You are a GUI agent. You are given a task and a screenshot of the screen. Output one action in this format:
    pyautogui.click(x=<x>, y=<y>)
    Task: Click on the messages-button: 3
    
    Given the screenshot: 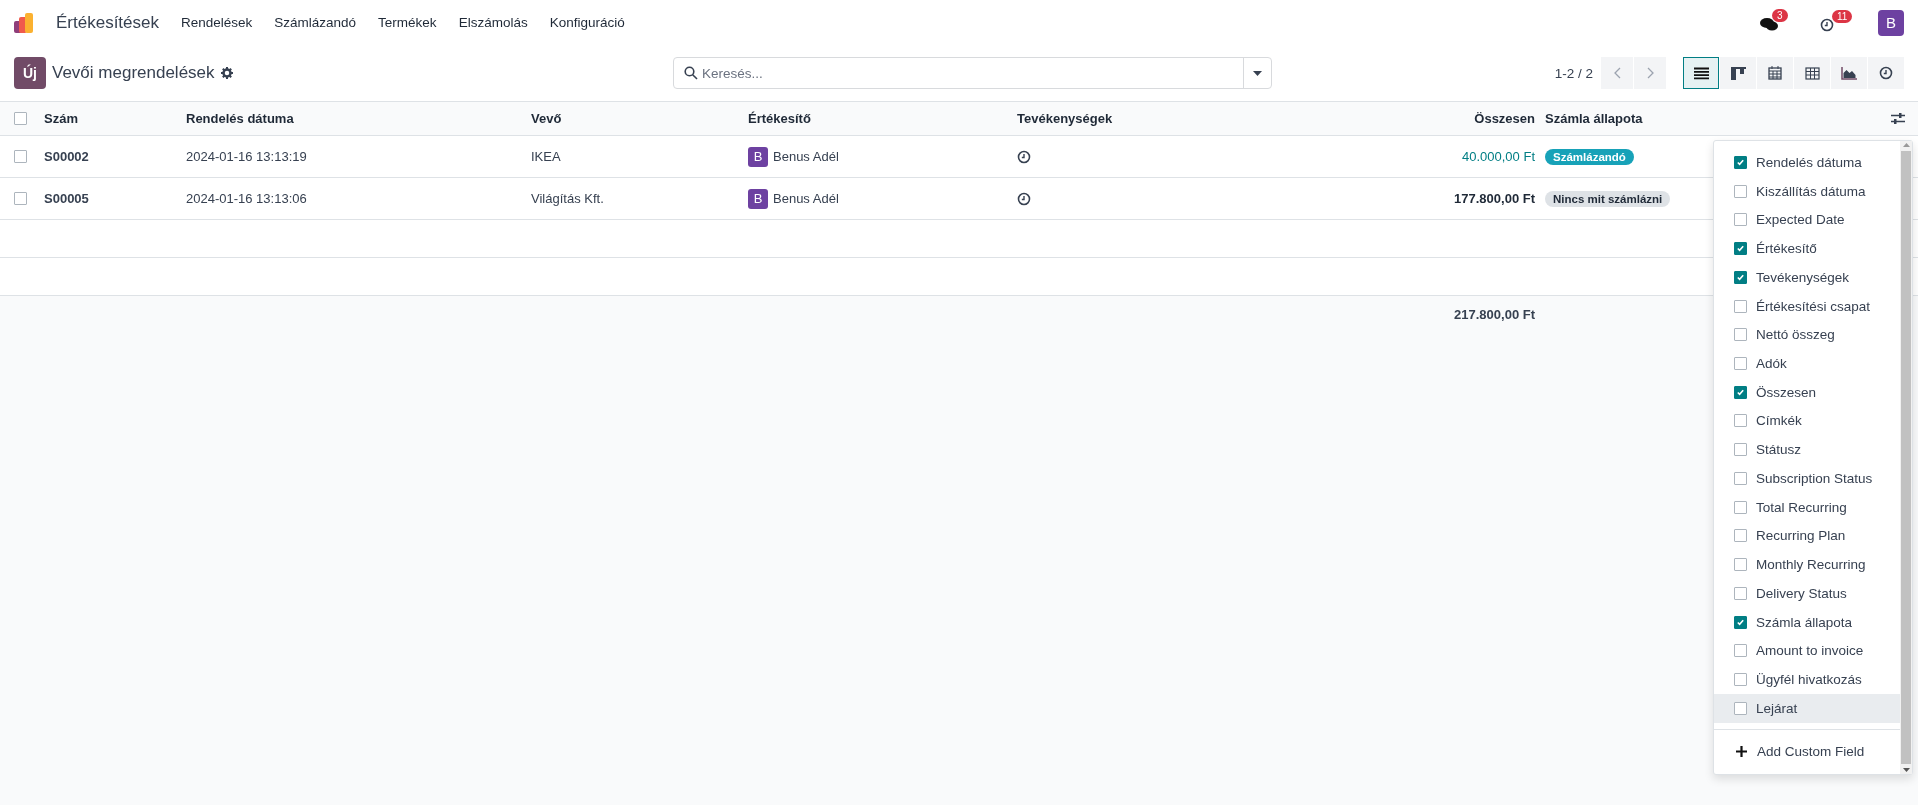 What is the action you would take?
    pyautogui.click(x=1775, y=22)
    